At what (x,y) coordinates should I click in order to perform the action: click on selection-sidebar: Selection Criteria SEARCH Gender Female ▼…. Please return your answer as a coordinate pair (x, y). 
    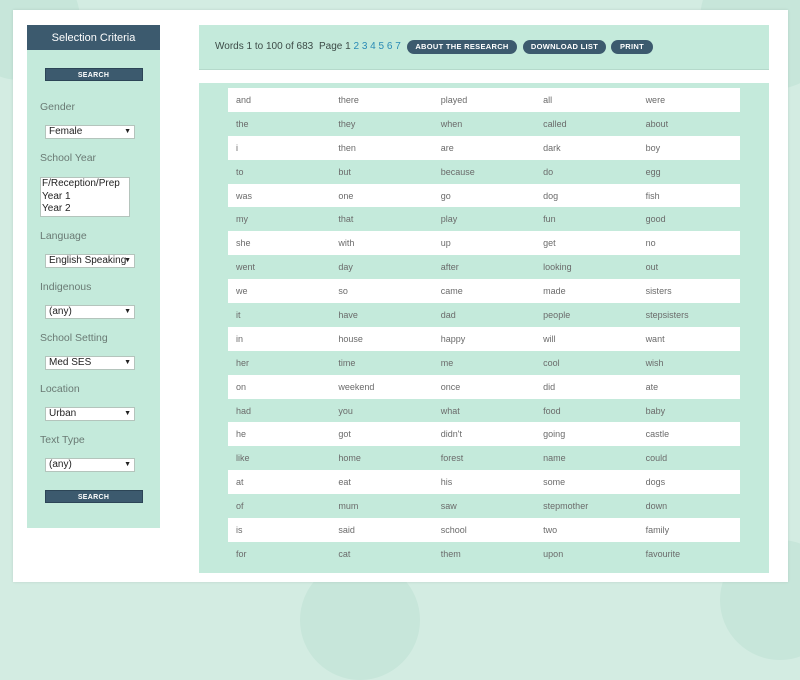
    Looking at the image, I should click on (93, 276).